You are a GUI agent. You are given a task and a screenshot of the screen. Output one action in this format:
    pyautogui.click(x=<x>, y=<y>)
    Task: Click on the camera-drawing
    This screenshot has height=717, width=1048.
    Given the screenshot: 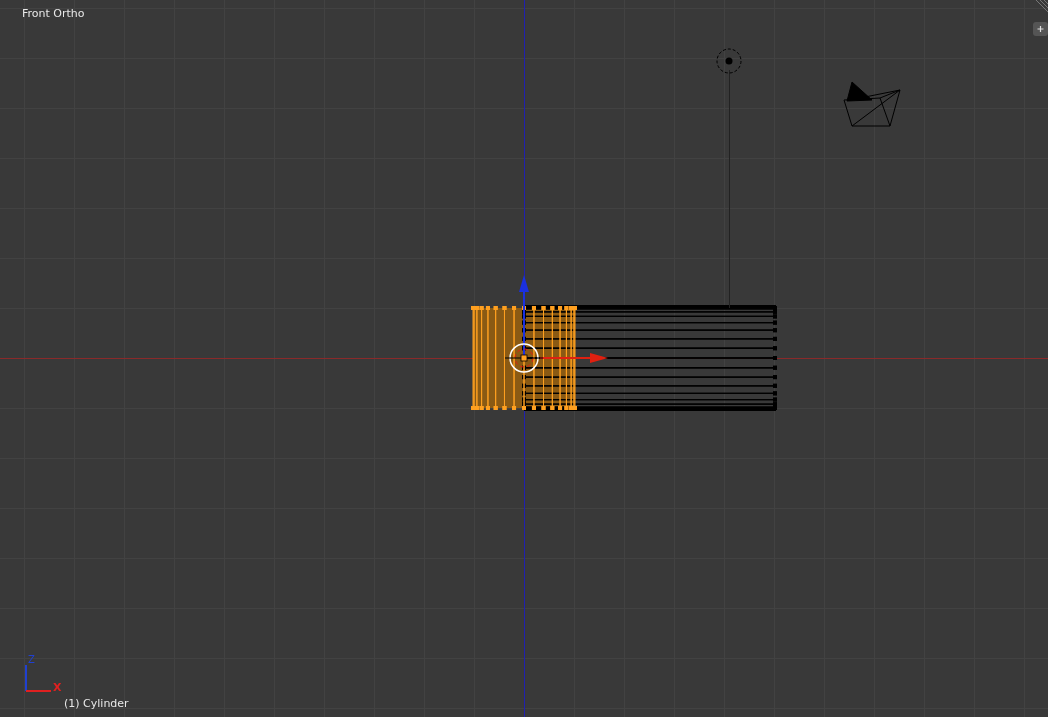 What is the action you would take?
    pyautogui.click(x=872, y=104)
    